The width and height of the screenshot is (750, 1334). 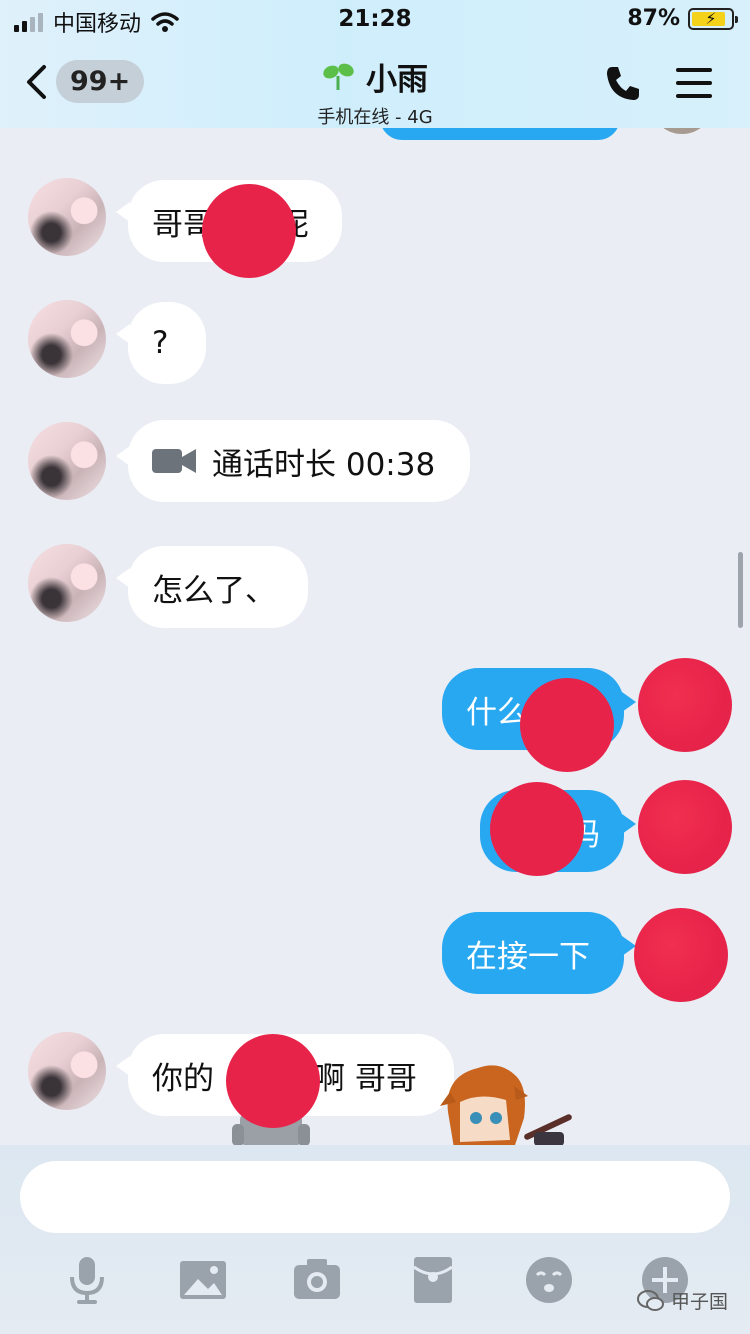 I want to click on battery-icon: ⚡, so click(x=713, y=18).